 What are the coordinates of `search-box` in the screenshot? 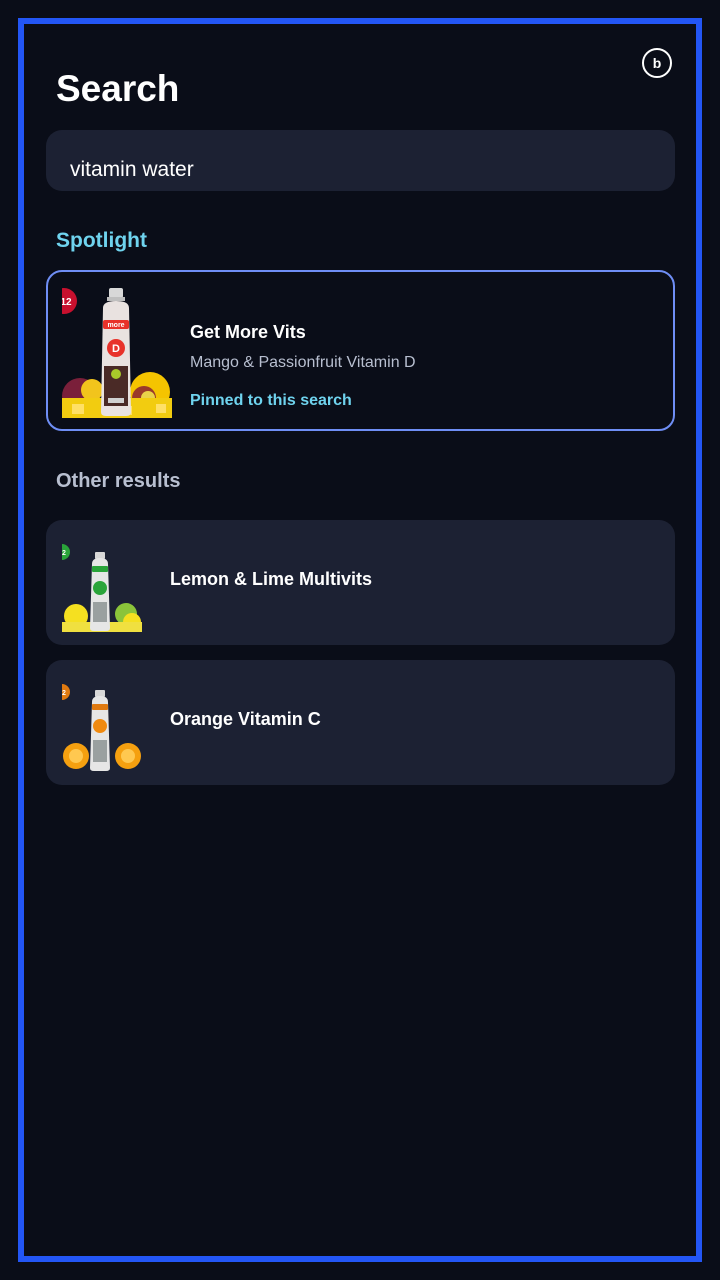 It's located at (360, 160).